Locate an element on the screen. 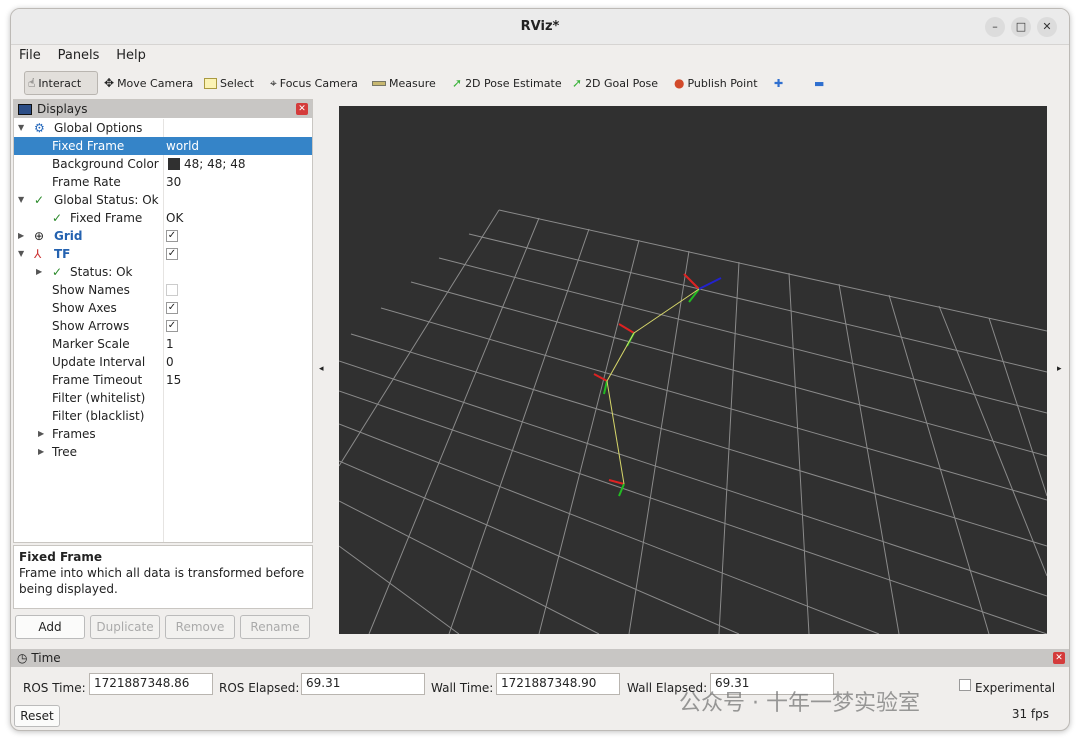 The width and height of the screenshot is (1080, 743). tree-row-blacklist: Filter (blacklist) is located at coordinates (163, 416).